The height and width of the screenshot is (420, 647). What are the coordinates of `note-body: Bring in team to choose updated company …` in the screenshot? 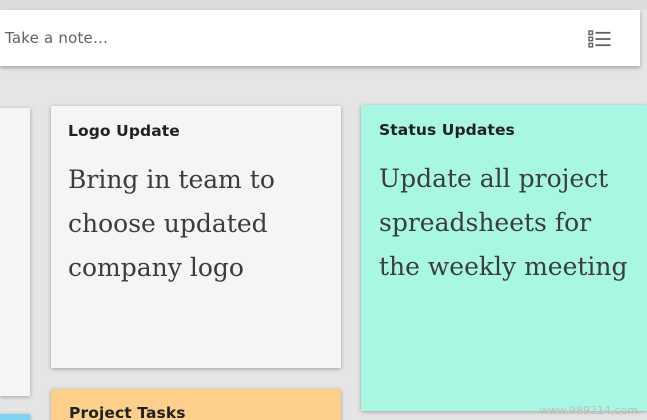 It's located at (171, 223).